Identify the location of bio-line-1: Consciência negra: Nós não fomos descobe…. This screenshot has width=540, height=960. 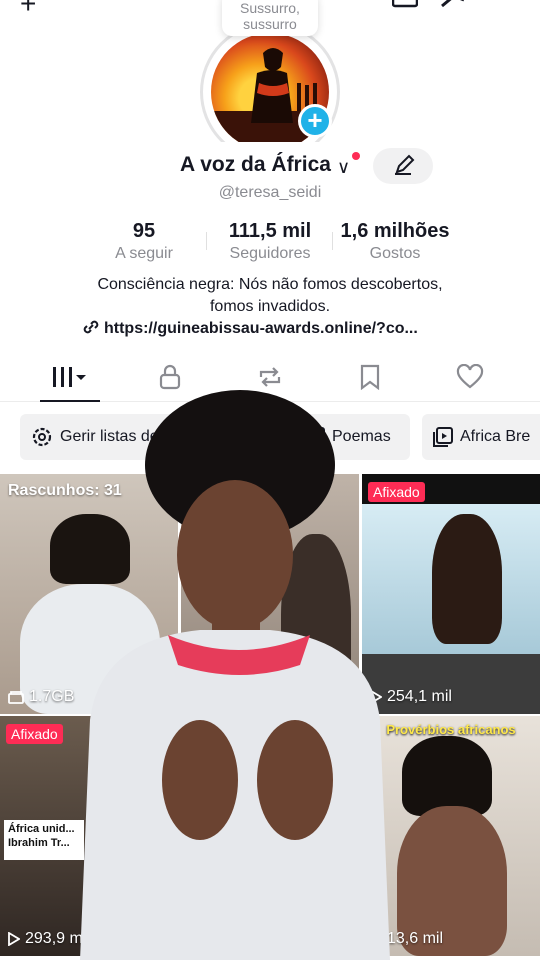
(270, 284).